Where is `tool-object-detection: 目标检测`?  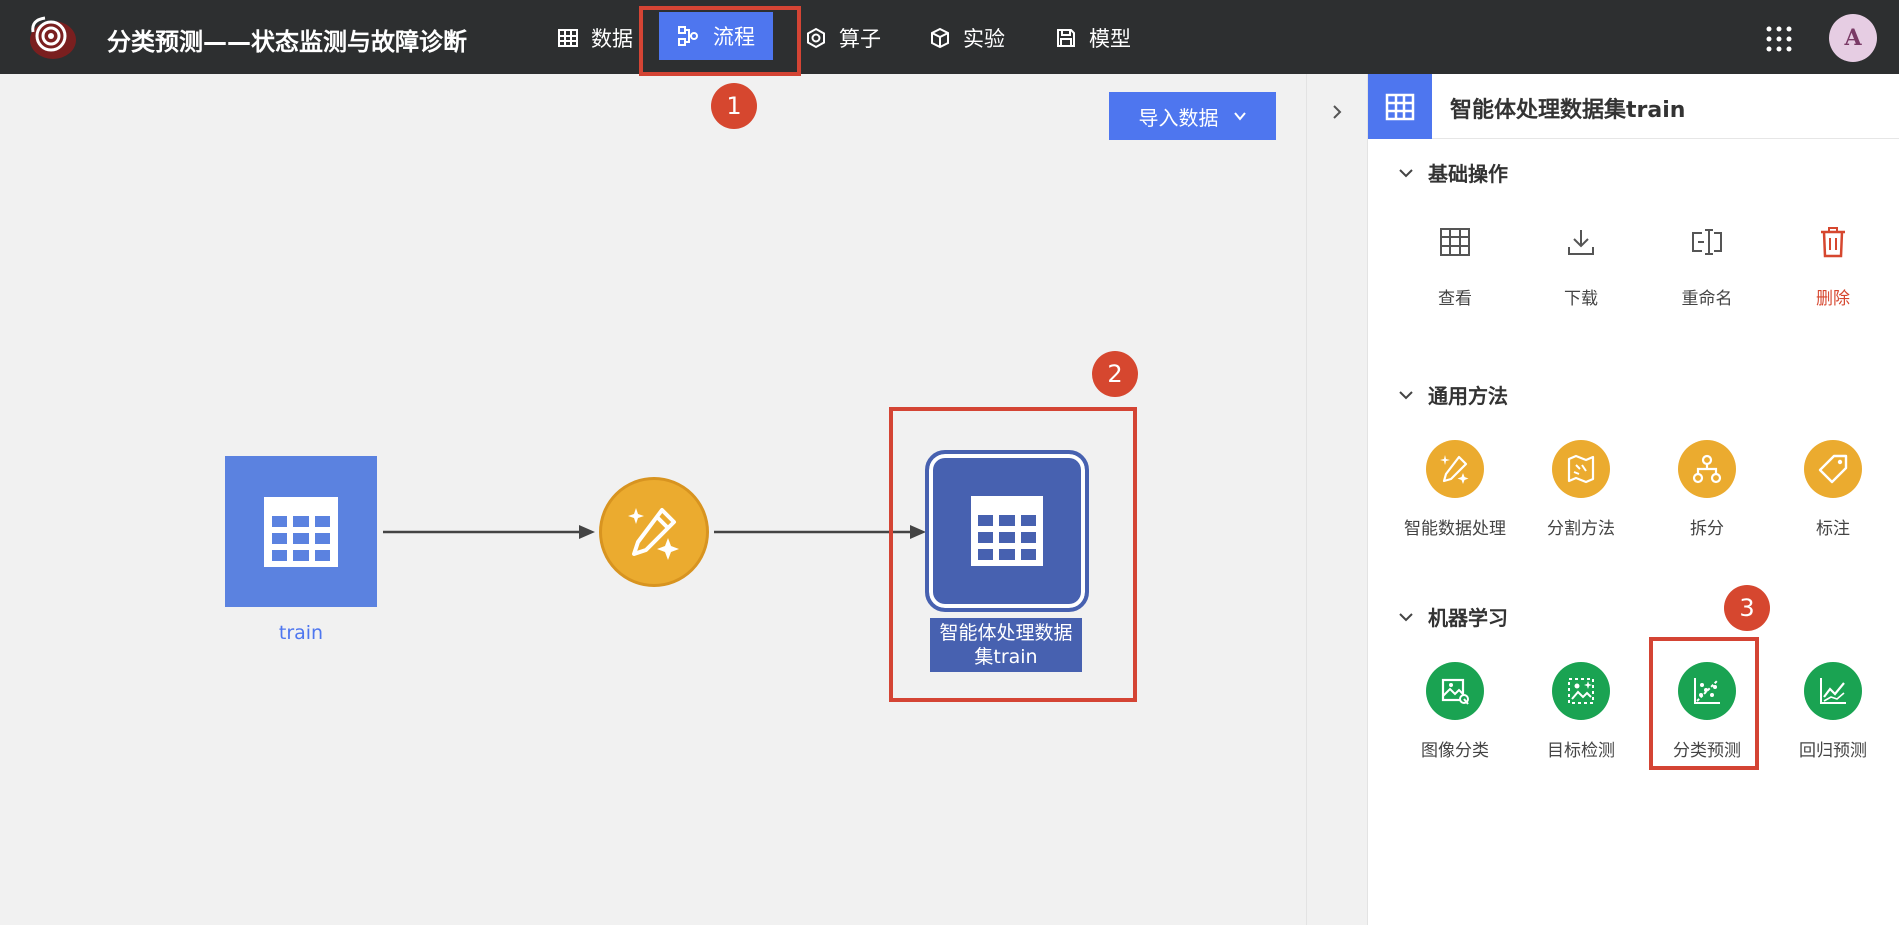
tool-object-detection: 目标检测 is located at coordinates (1581, 711).